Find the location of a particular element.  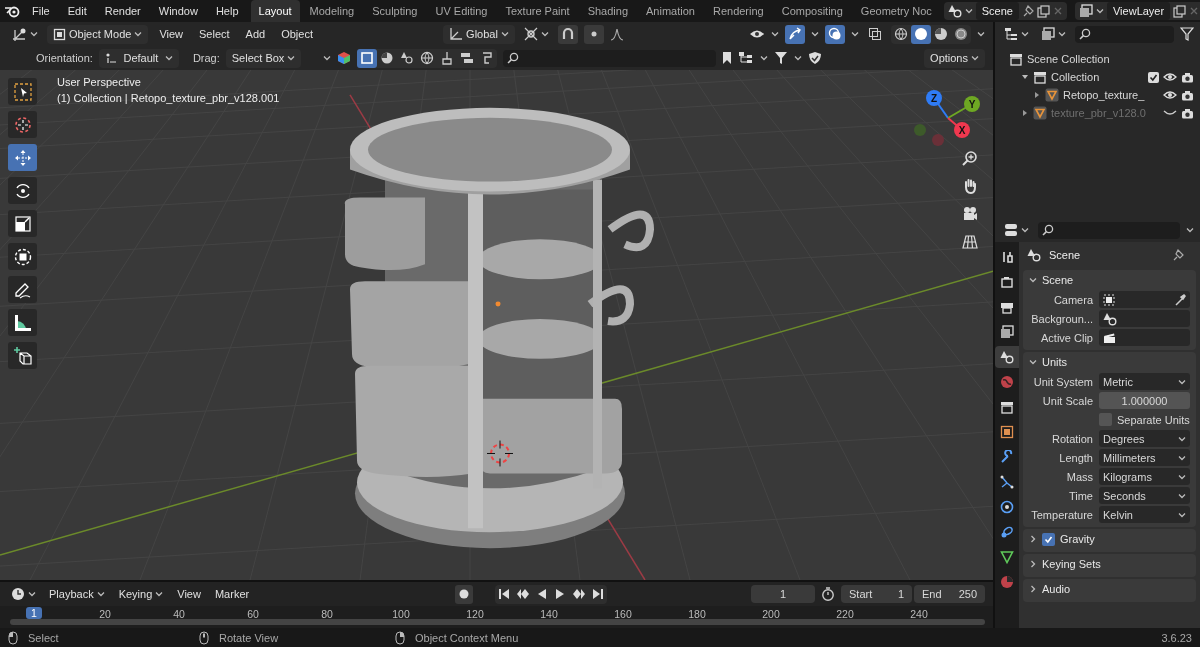

start-frame-field: Start 1 is located at coordinates (876, 594).